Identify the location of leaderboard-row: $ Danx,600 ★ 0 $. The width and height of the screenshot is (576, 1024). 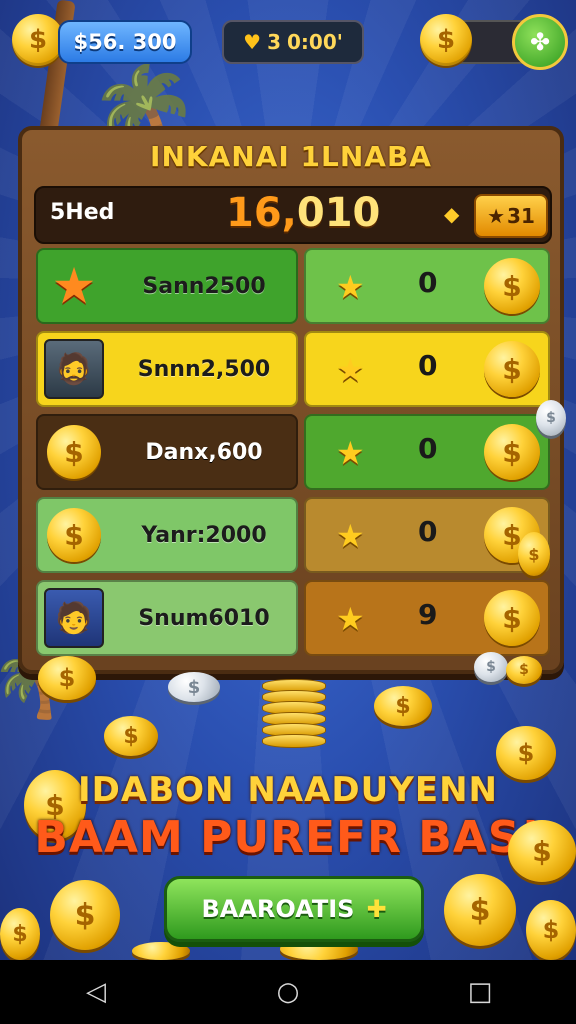
(293, 452).